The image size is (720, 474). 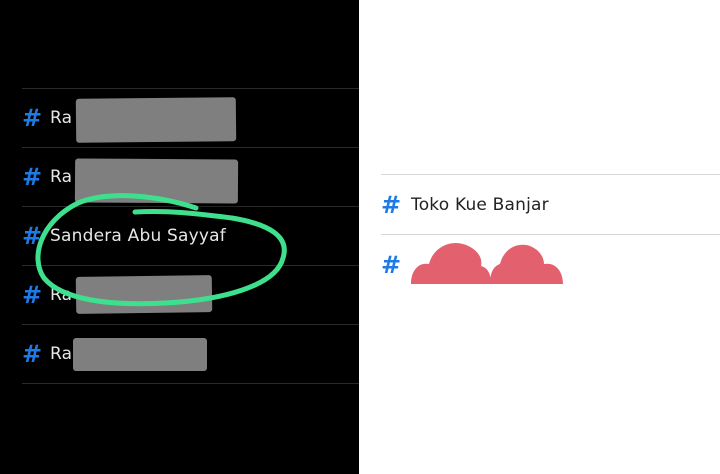 I want to click on channel-label: Toko Kue Banjar, so click(x=480, y=205).